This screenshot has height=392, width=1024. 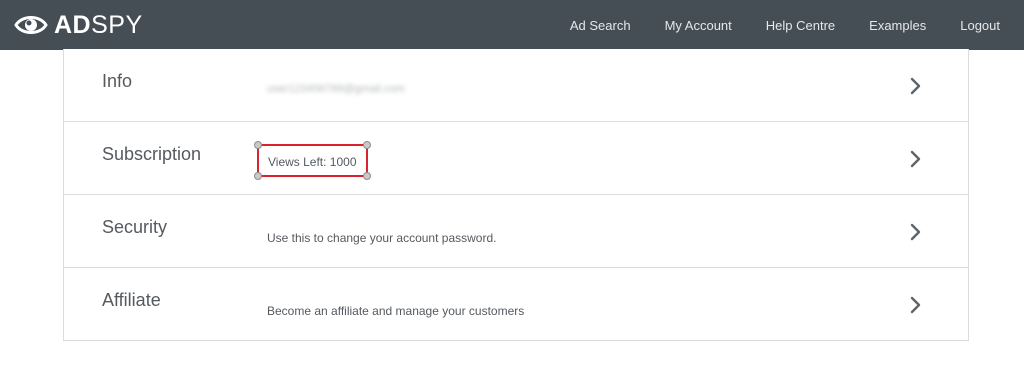 What do you see at coordinates (980, 25) in the screenshot?
I see `nav-logout: Logout` at bounding box center [980, 25].